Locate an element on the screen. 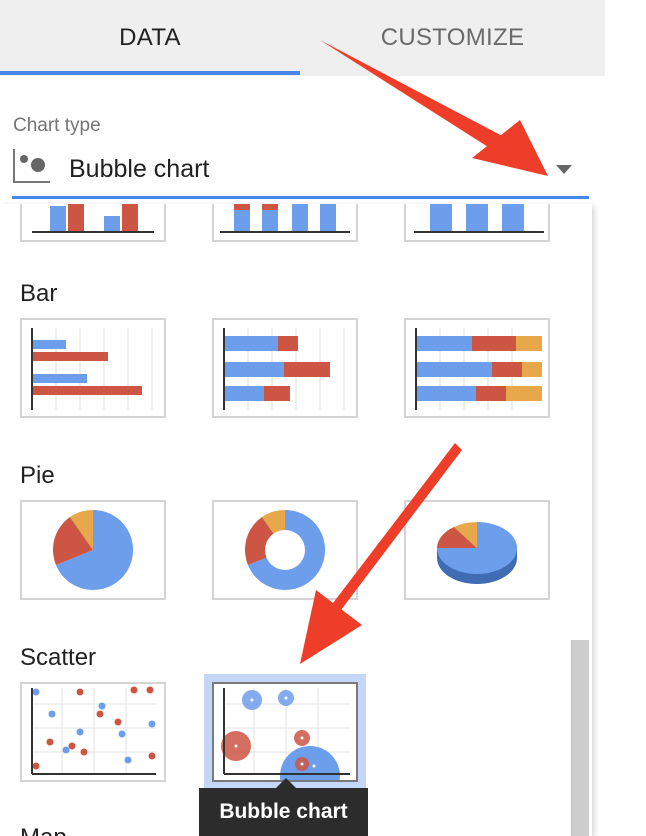 This screenshot has width=646, height=836. pie-chart-option is located at coordinates (93, 550).